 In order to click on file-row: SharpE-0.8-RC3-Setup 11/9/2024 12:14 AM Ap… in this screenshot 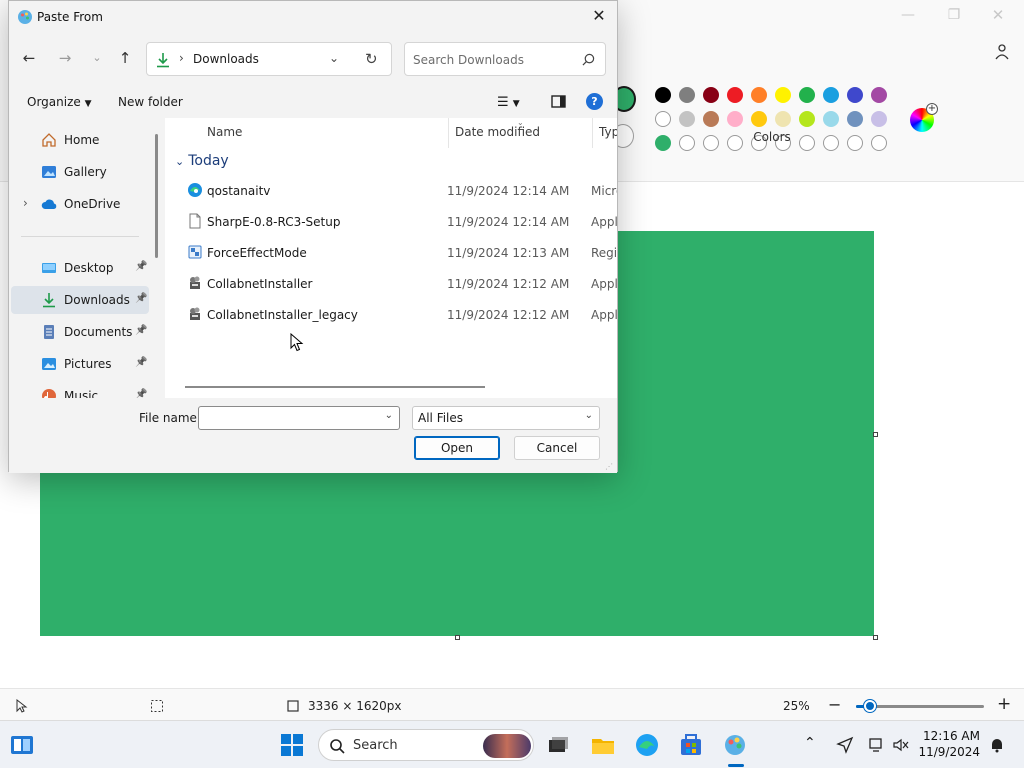, I will do `click(391, 222)`.